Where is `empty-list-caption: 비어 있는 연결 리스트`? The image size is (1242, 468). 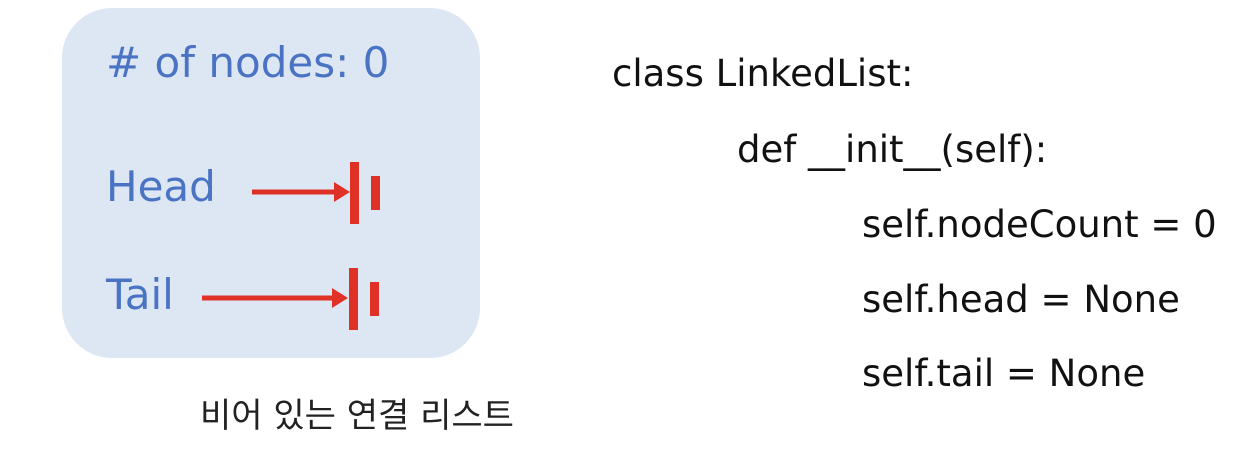 empty-list-caption: 비어 있는 연결 리스트 is located at coordinates (357, 416).